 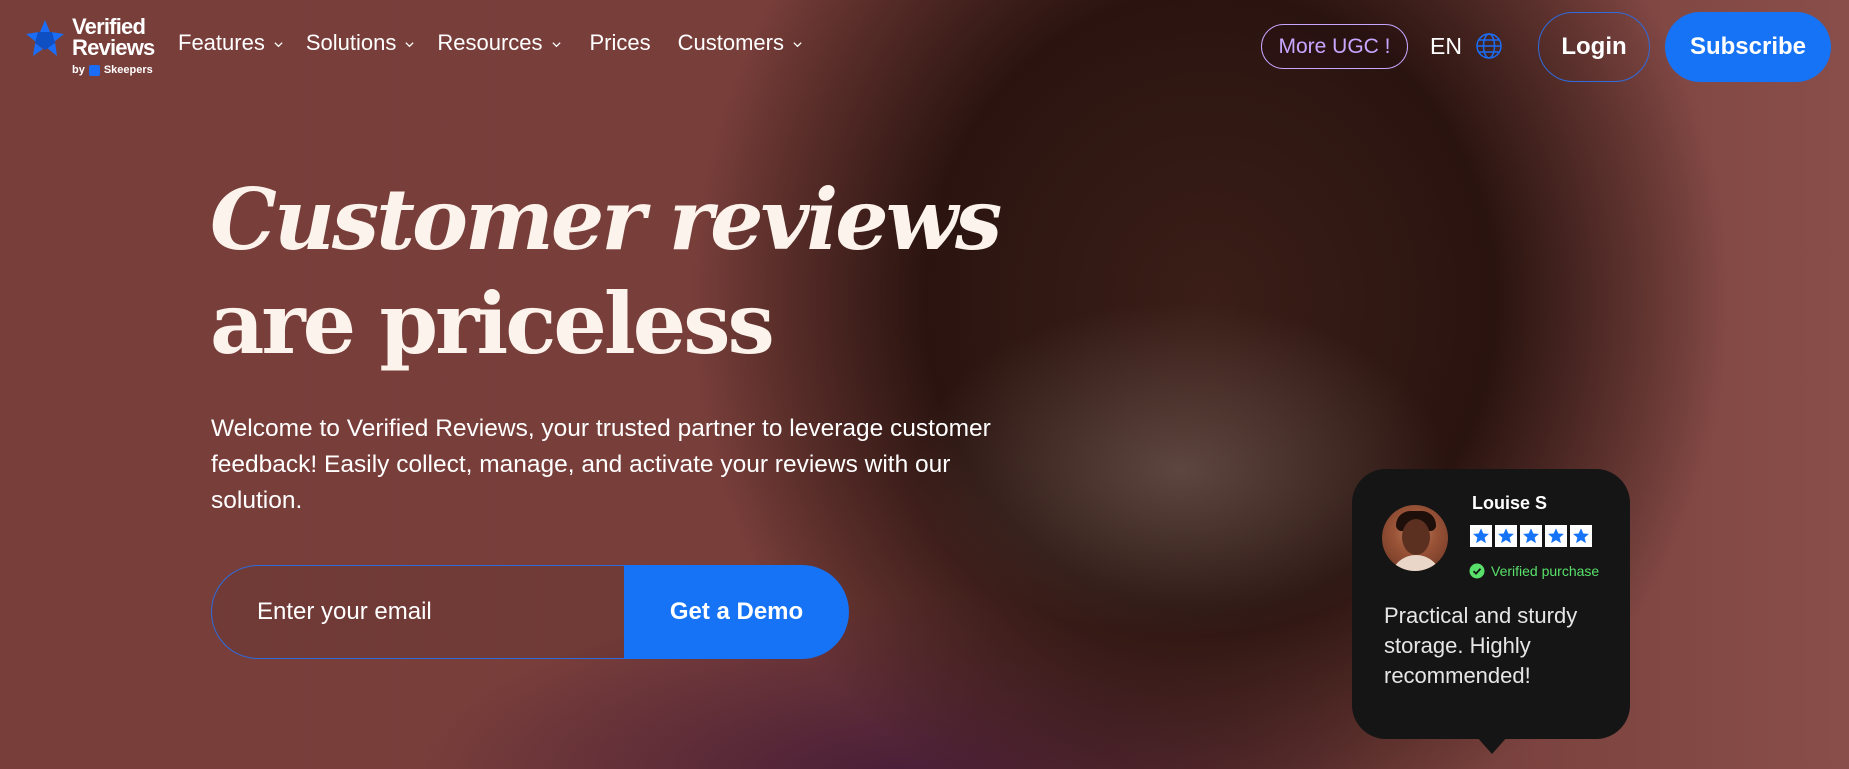 I want to click on headline-line-2: are priceless, so click(x=492, y=323).